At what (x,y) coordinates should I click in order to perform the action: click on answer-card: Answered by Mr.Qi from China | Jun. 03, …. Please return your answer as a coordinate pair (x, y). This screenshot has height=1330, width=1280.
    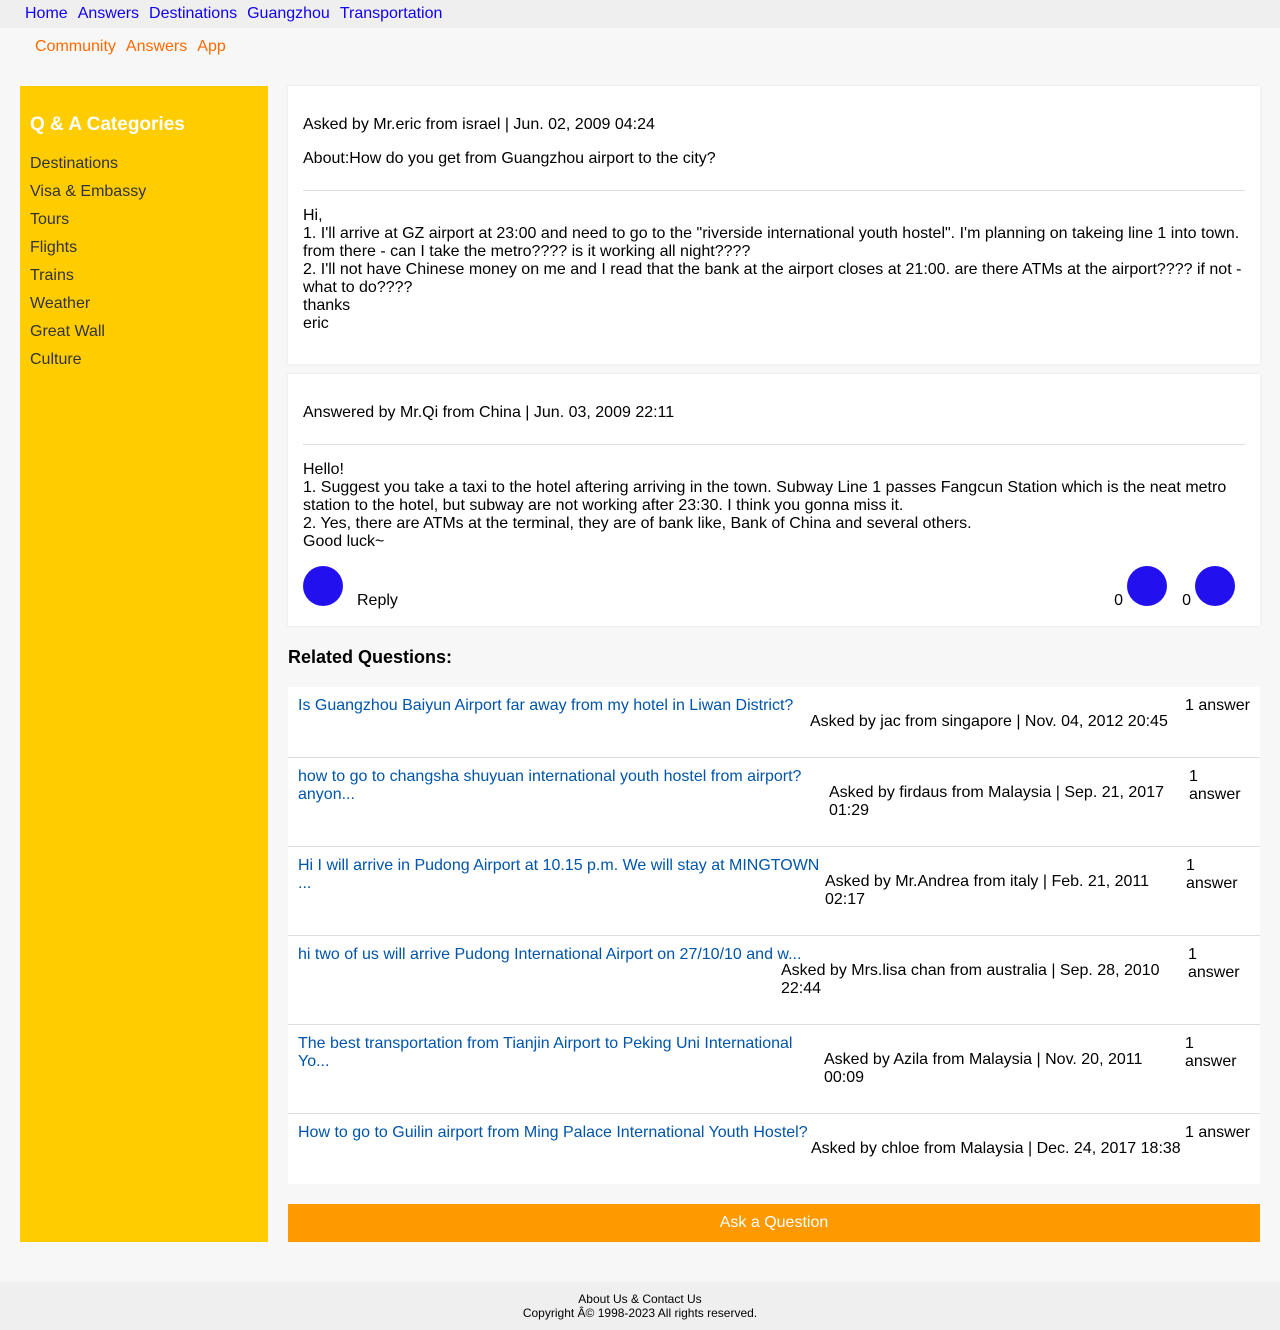
    Looking at the image, I should click on (774, 500).